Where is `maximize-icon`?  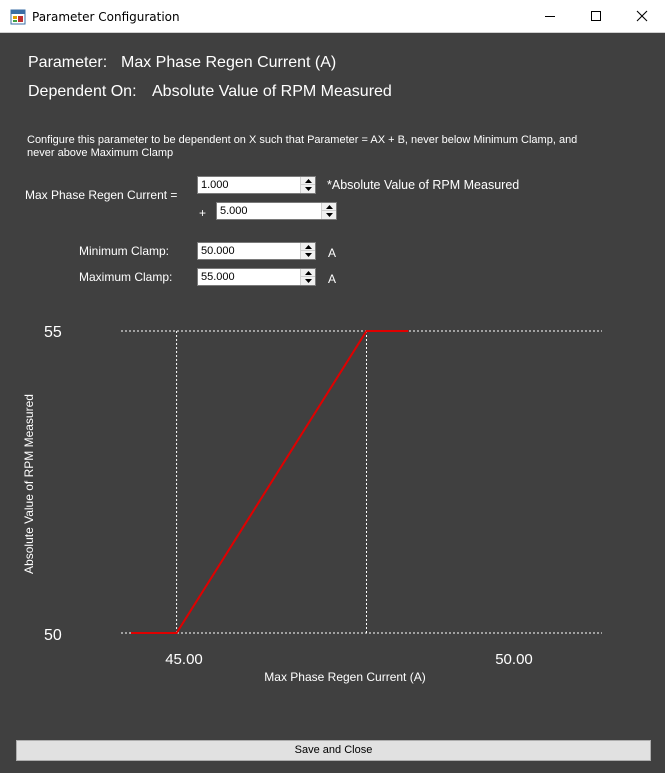
maximize-icon is located at coordinates (596, 16).